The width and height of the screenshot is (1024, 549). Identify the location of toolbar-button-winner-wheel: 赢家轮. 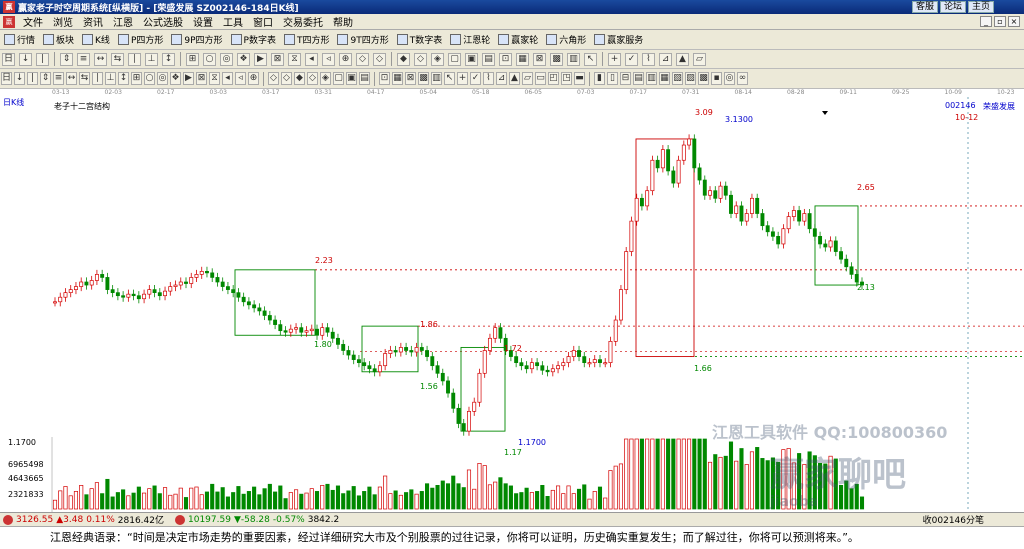
(518, 40).